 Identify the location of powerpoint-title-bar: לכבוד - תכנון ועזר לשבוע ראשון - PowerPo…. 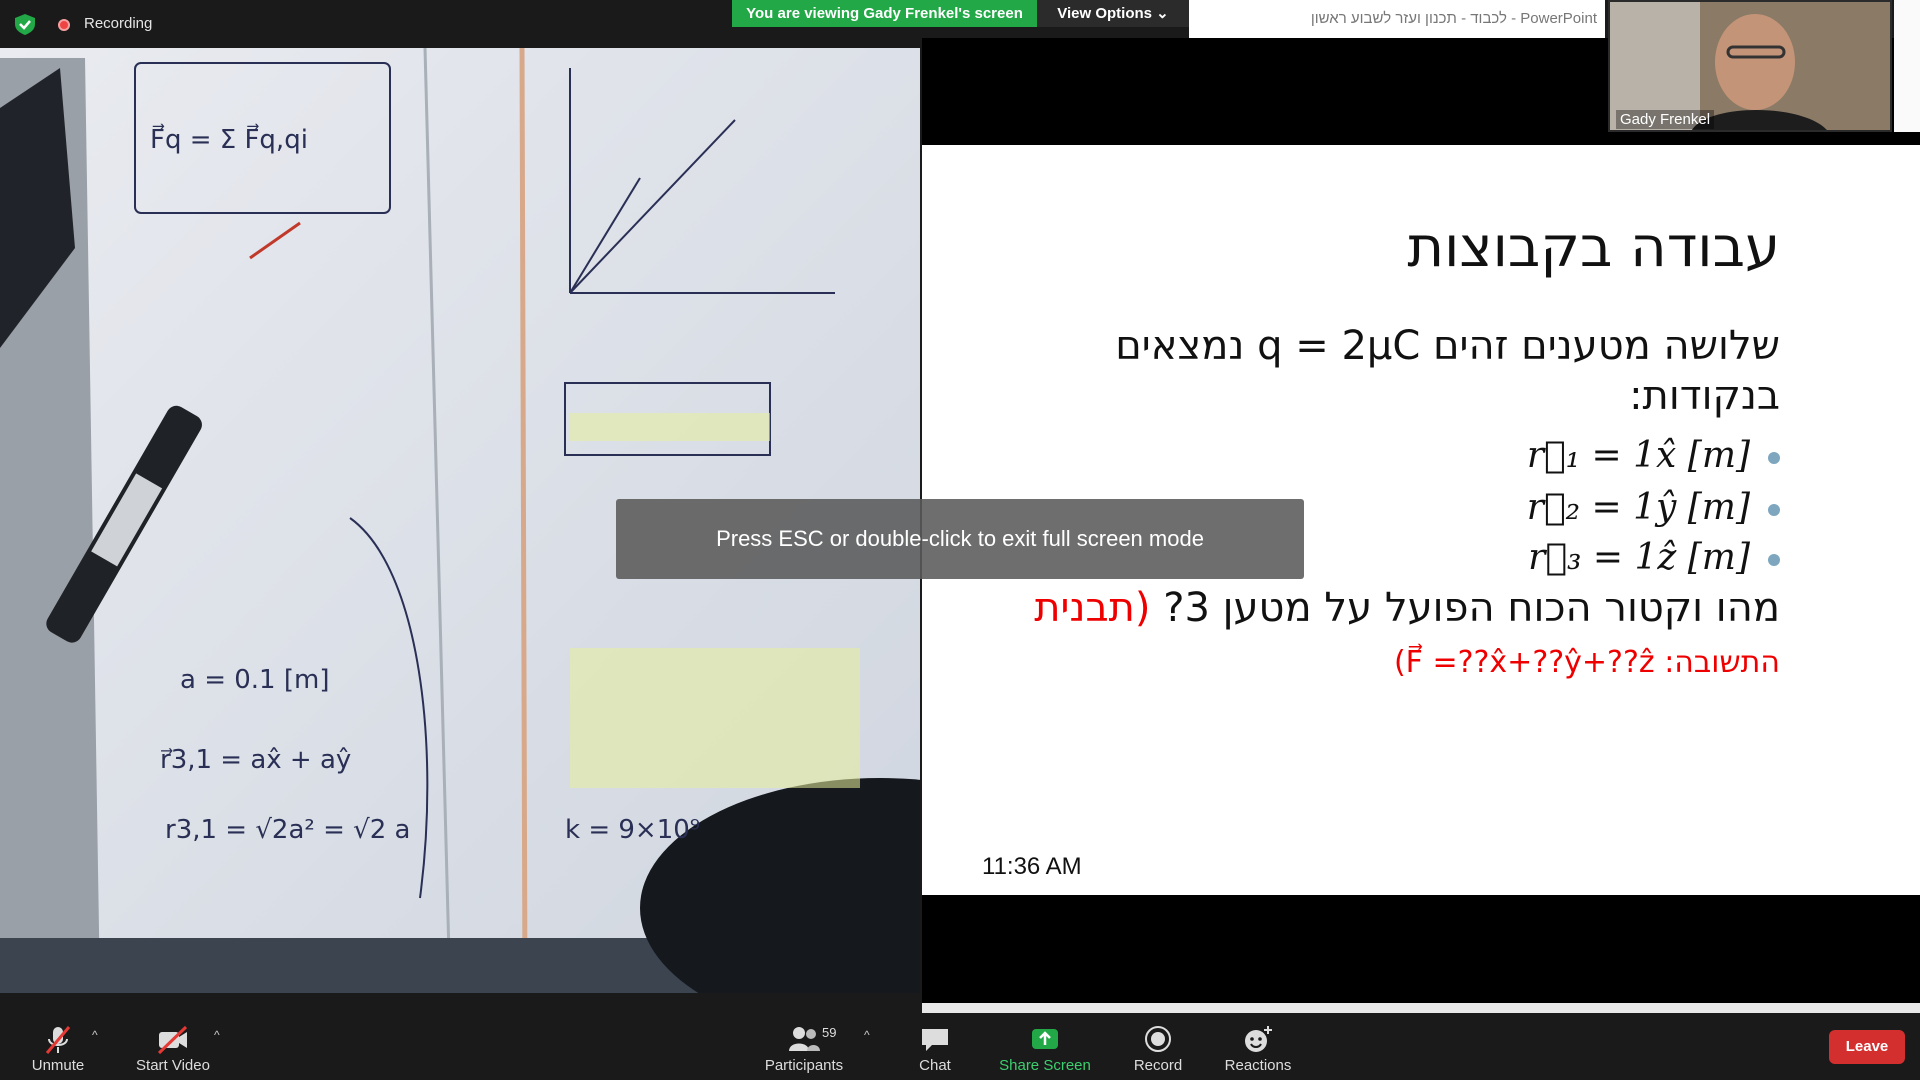
(1397, 19).